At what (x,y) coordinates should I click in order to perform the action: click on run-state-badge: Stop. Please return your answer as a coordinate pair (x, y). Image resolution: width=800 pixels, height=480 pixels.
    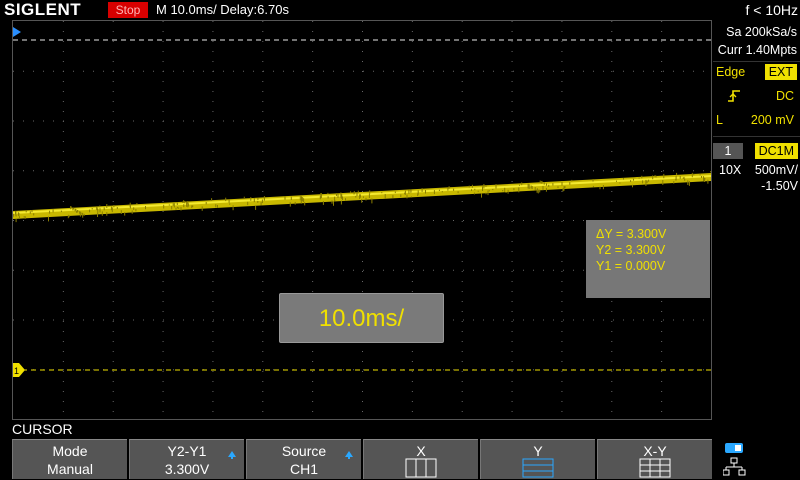
    Looking at the image, I should click on (128, 10).